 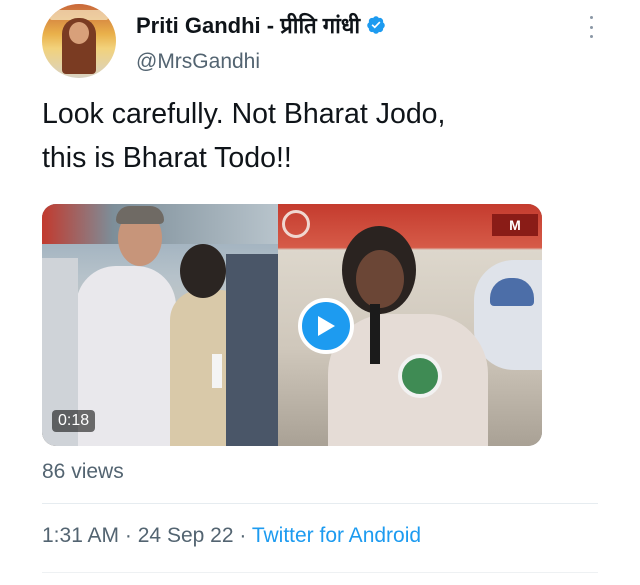 What do you see at coordinates (252, 350) in the screenshot?
I see `guard-shape` at bounding box center [252, 350].